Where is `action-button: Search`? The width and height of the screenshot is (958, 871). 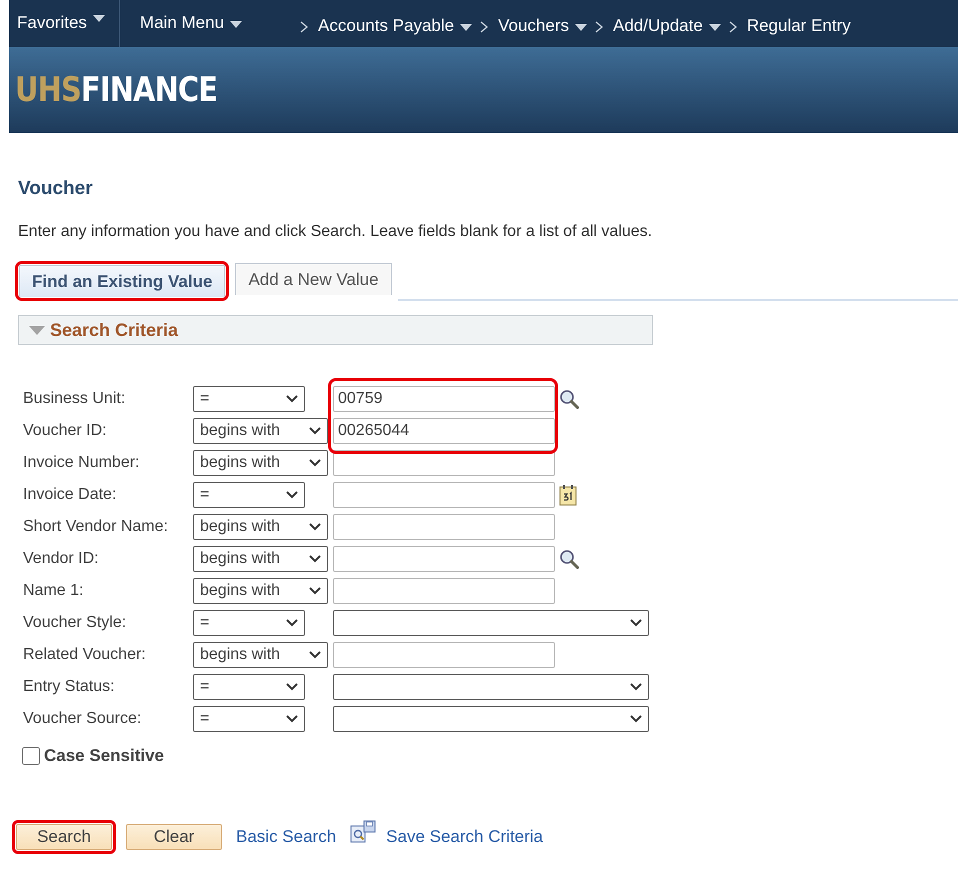
action-button: Search is located at coordinates (64, 837).